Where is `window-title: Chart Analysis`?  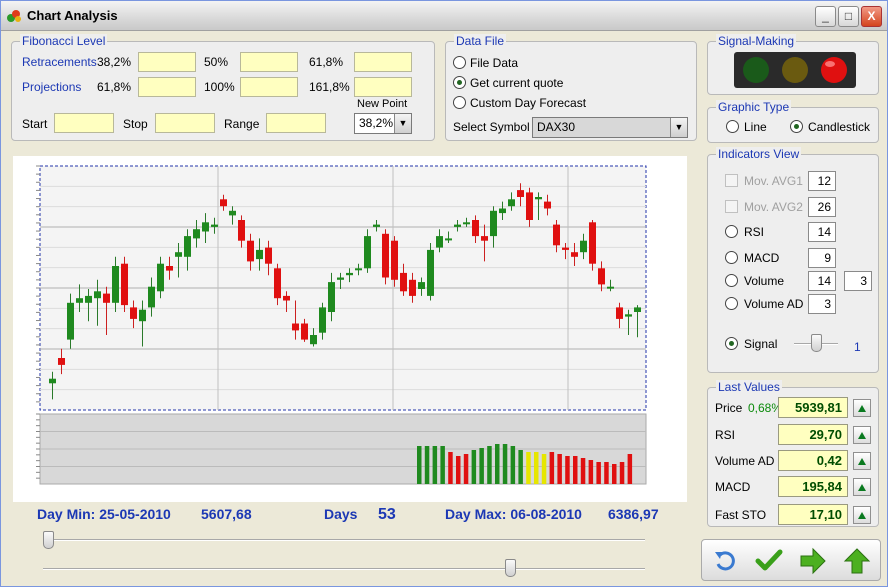 window-title: Chart Analysis is located at coordinates (72, 15).